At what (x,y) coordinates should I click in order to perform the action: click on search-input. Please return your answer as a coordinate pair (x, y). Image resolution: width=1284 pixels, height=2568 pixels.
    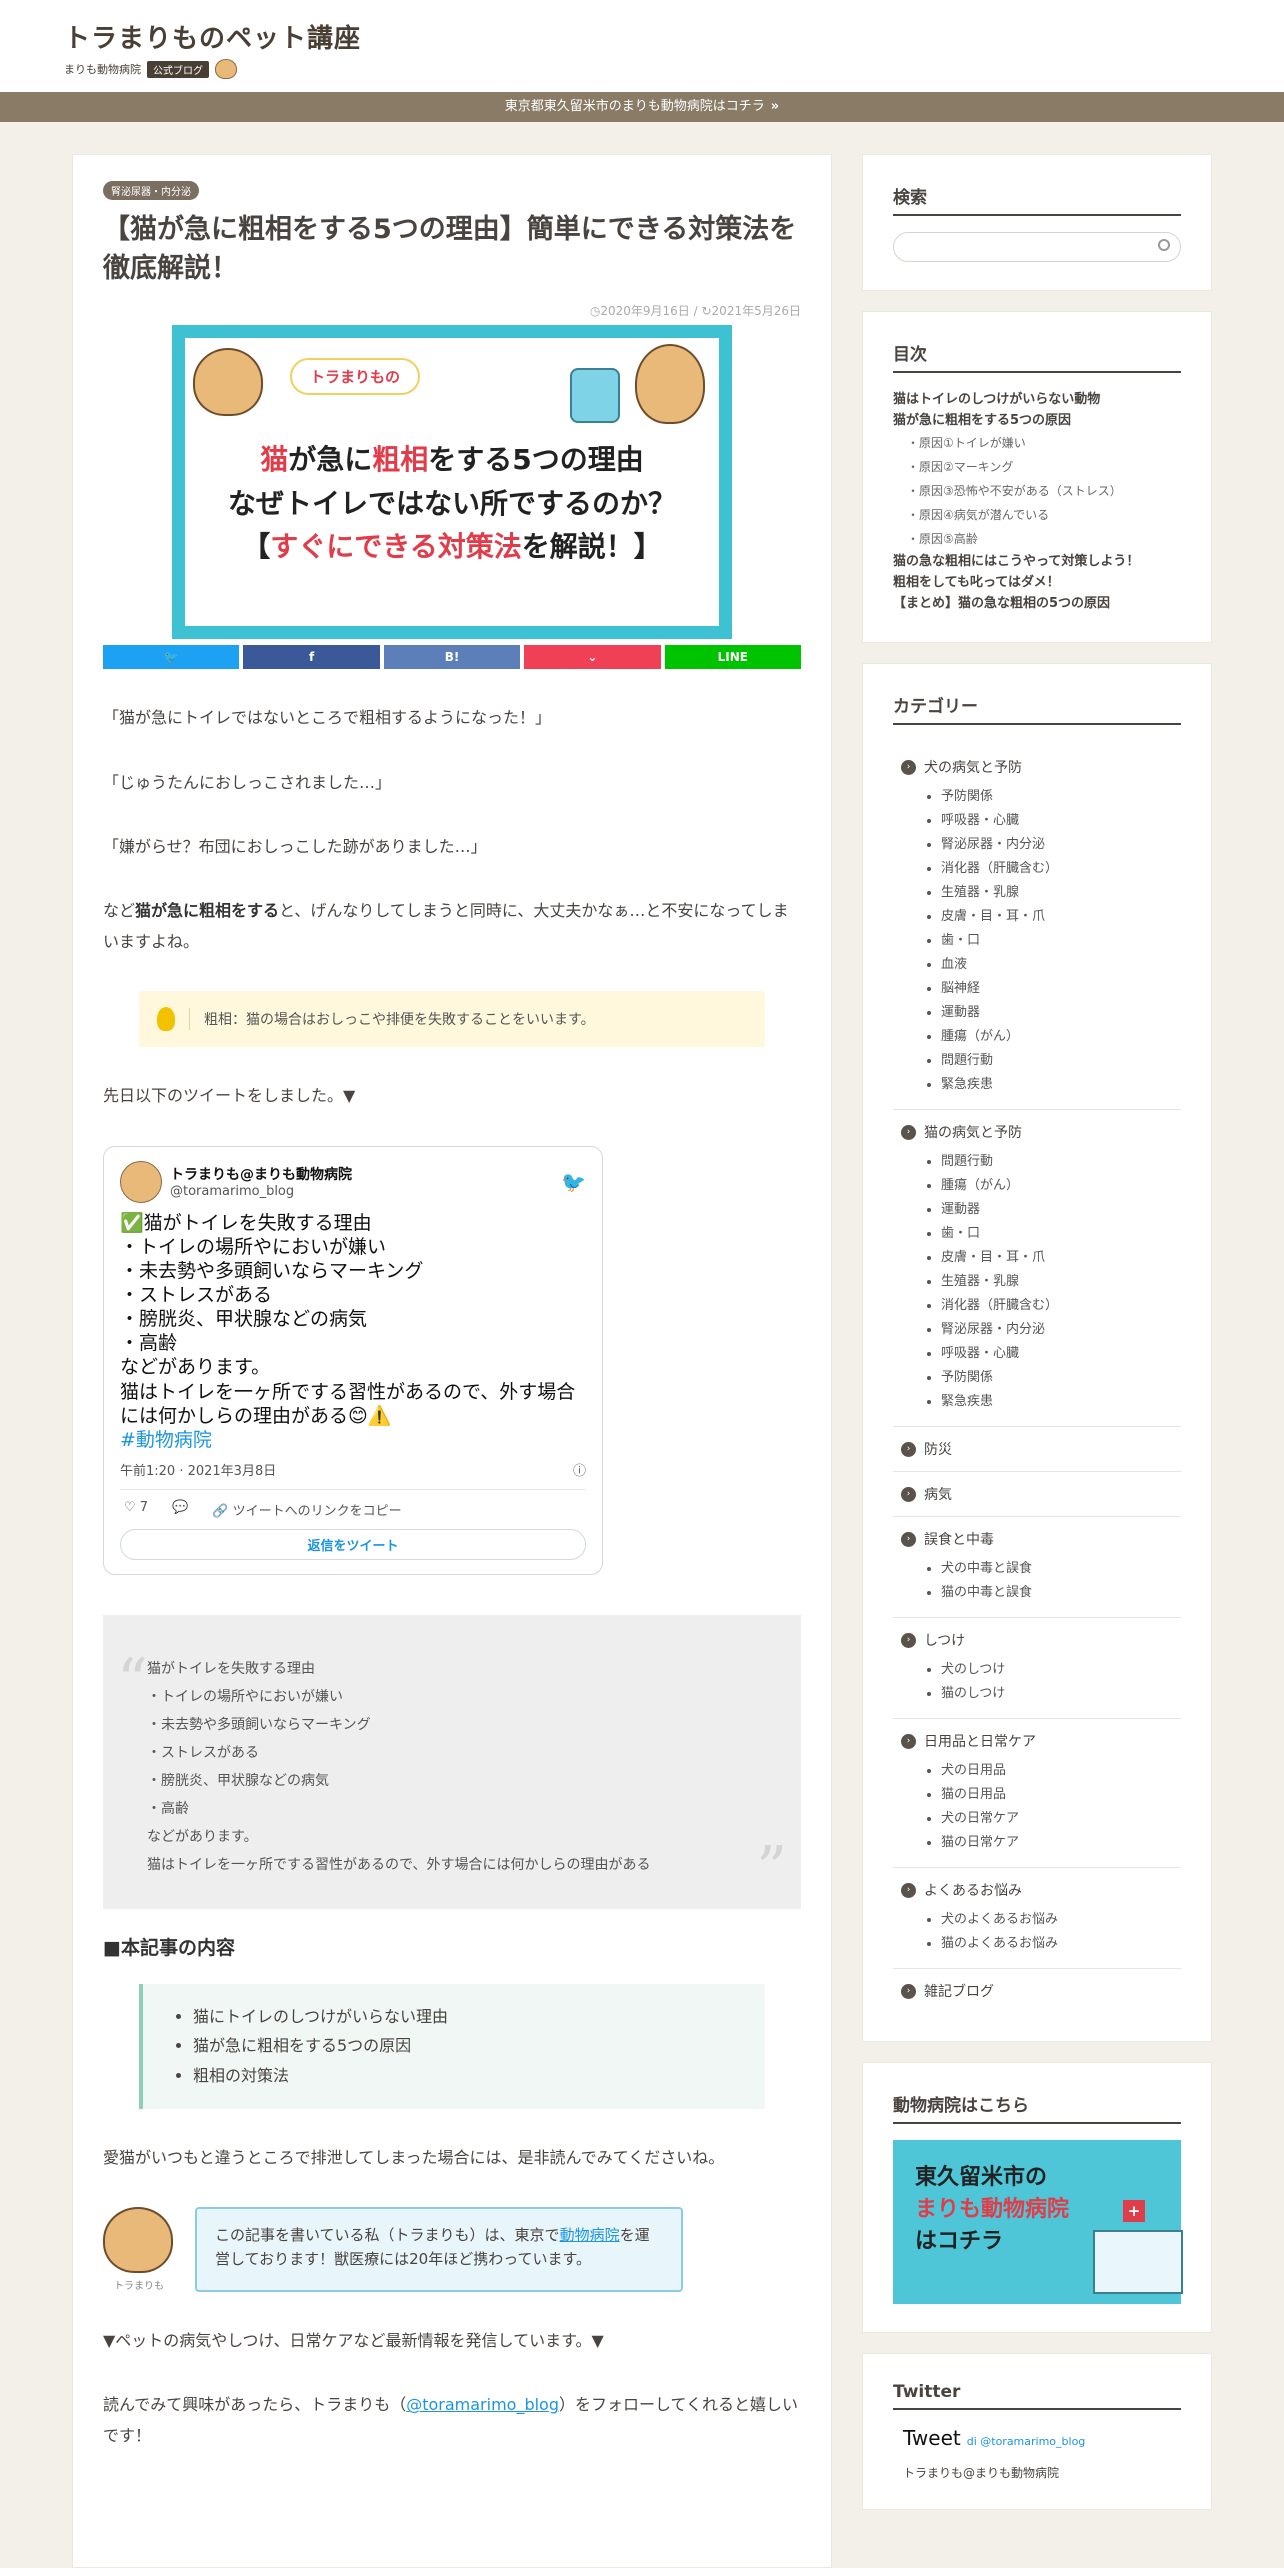
    Looking at the image, I should click on (1037, 247).